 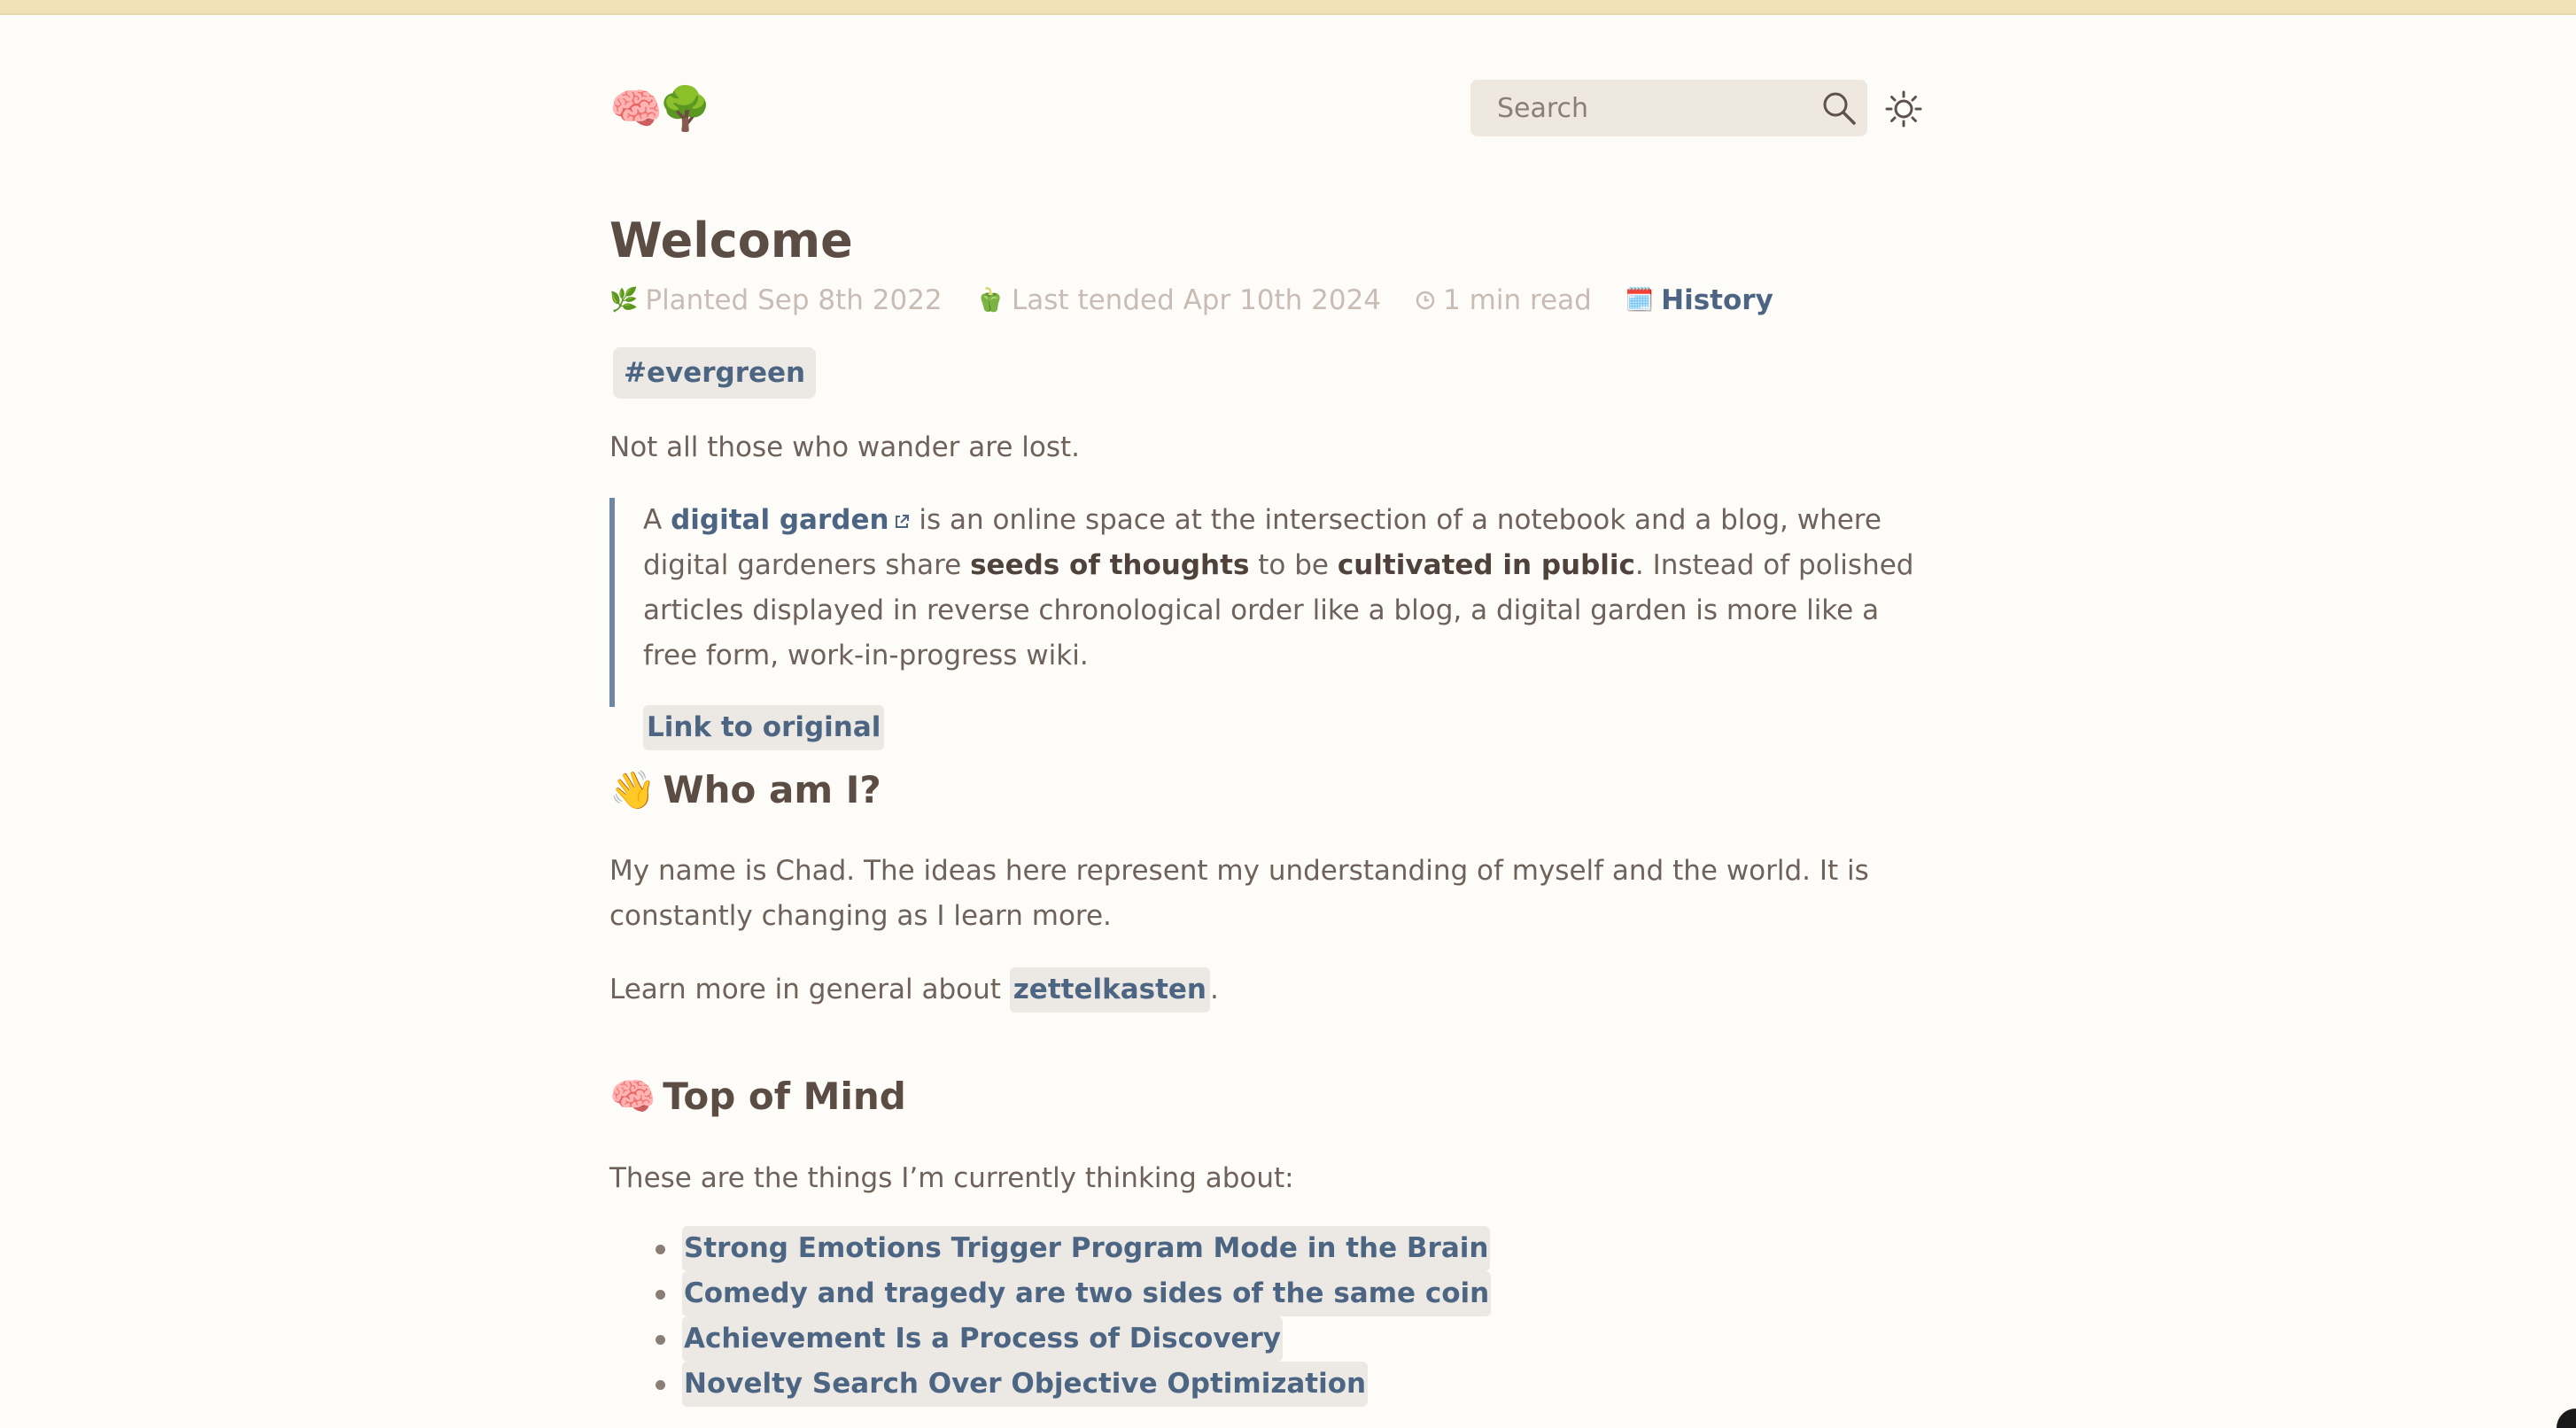 What do you see at coordinates (731, 240) in the screenshot?
I see `page-title: Welcome` at bounding box center [731, 240].